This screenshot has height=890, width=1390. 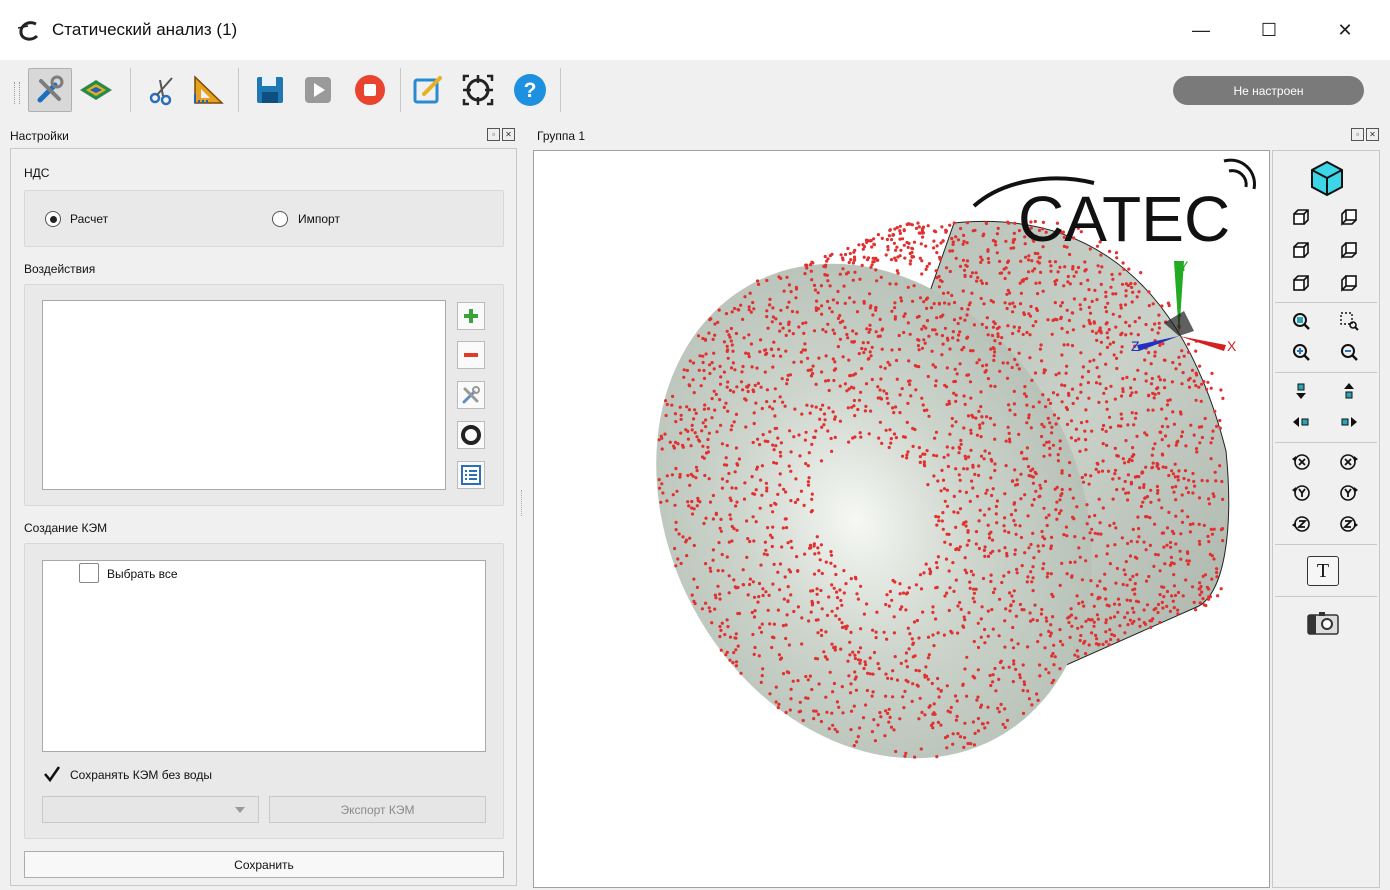 What do you see at coordinates (1323, 571) in the screenshot?
I see `text-toggle-button: T` at bounding box center [1323, 571].